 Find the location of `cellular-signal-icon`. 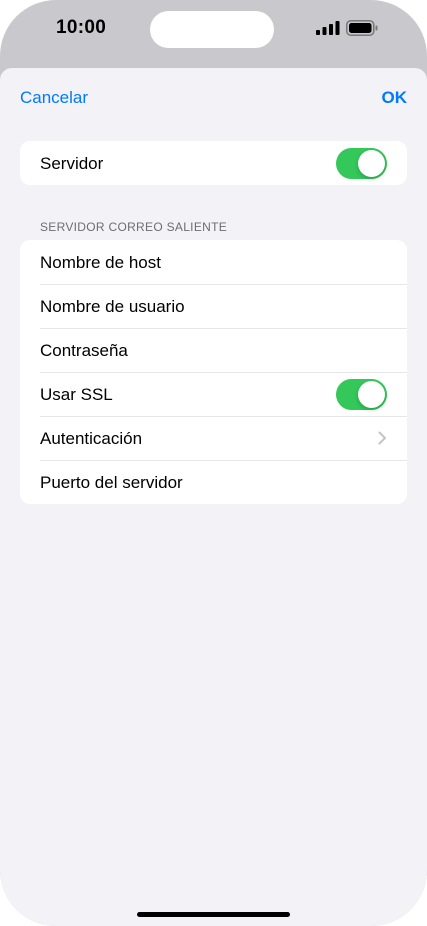

cellular-signal-icon is located at coordinates (328, 28).